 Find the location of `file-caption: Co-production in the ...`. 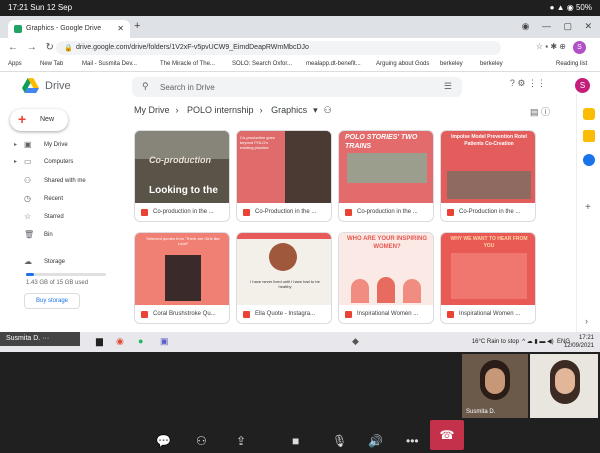

file-caption: Co-production in the ... is located at coordinates (386, 212).